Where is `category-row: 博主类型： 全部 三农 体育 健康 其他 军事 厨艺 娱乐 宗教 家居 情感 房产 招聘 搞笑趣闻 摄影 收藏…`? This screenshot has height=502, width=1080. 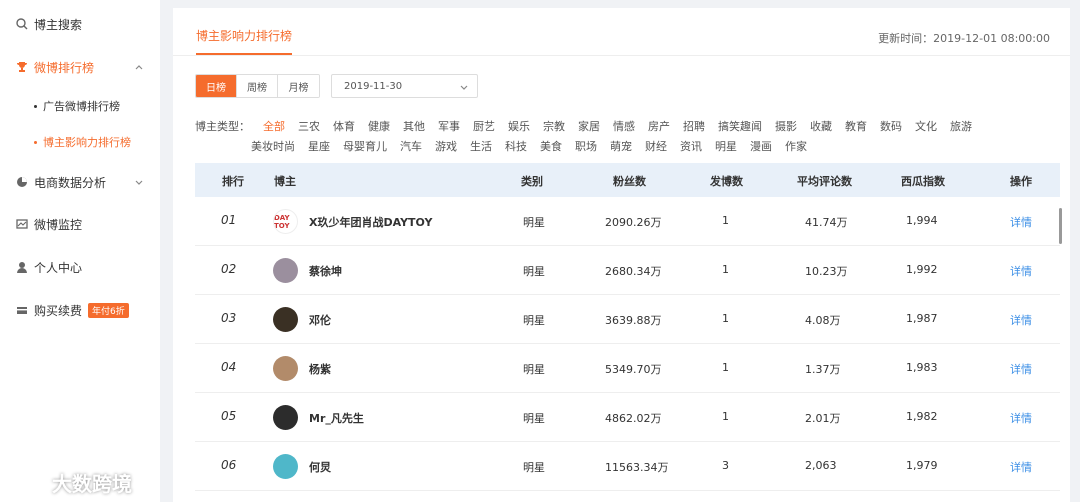 category-row: 博主类型： 全部 三农 体育 健康 其他 军事 厨艺 娱乐 宗教 家居 情感 房产 招聘 搞笑趣闻 摄影 收藏… is located at coordinates (590, 126).